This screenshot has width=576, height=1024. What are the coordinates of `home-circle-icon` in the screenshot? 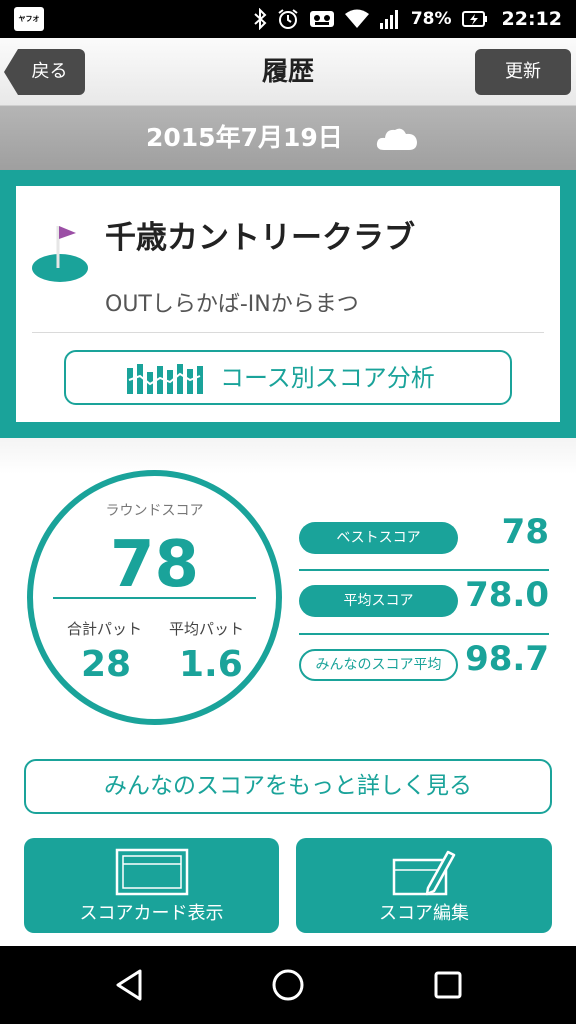 It's located at (288, 985).